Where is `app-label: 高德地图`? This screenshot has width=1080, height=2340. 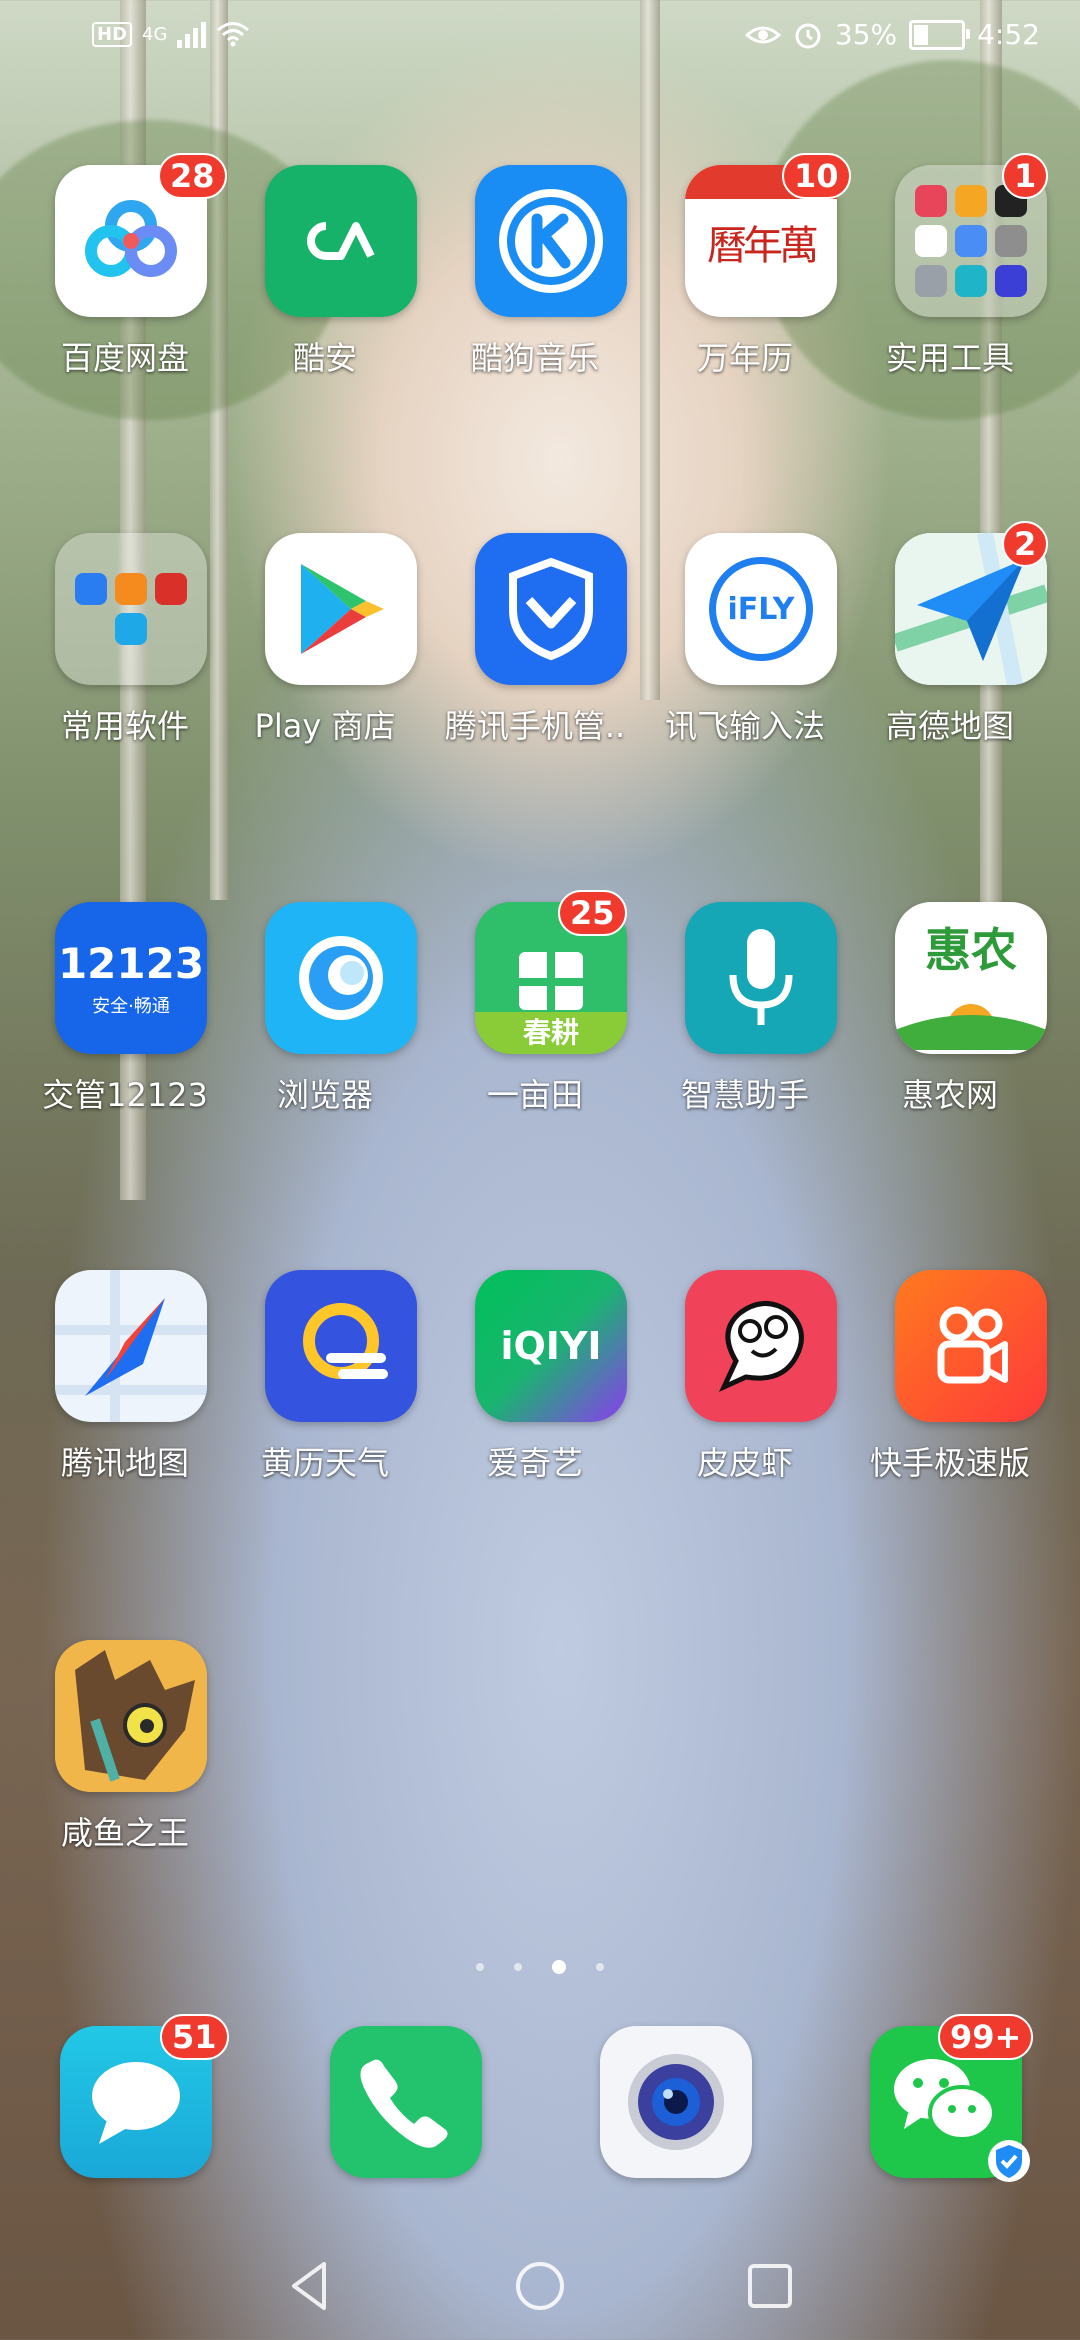
app-label: 高德地图 is located at coordinates (949, 726).